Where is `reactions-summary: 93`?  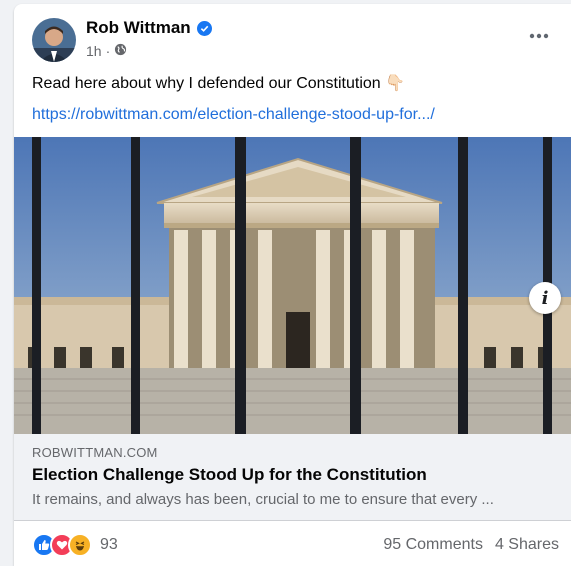
reactions-summary: 93 is located at coordinates (75, 545).